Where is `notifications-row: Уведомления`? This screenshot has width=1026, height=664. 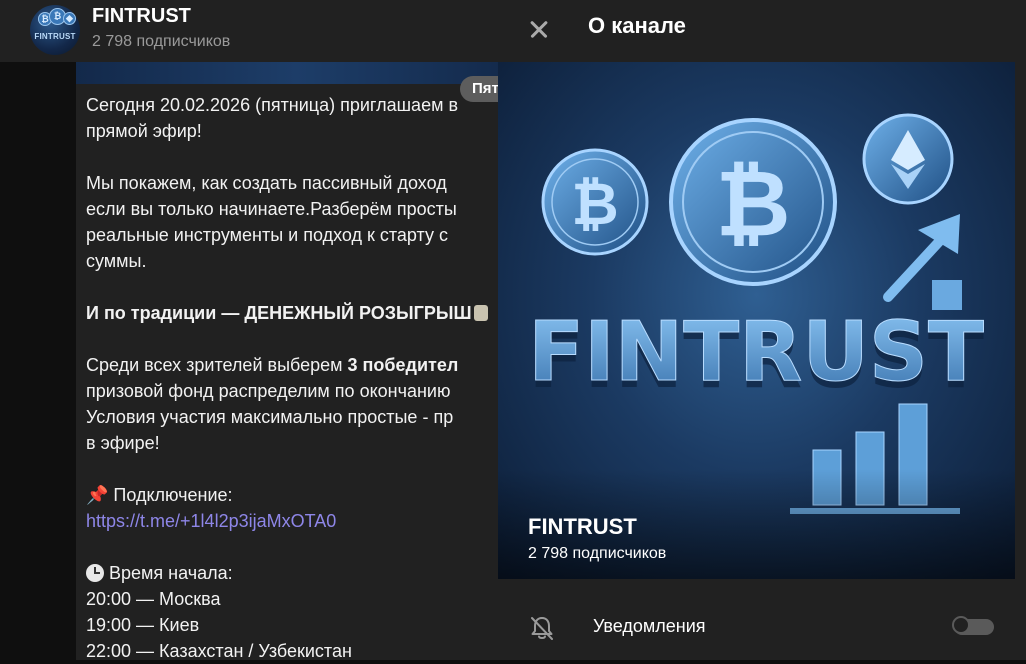
notifications-row: Уведомления is located at coordinates (762, 625).